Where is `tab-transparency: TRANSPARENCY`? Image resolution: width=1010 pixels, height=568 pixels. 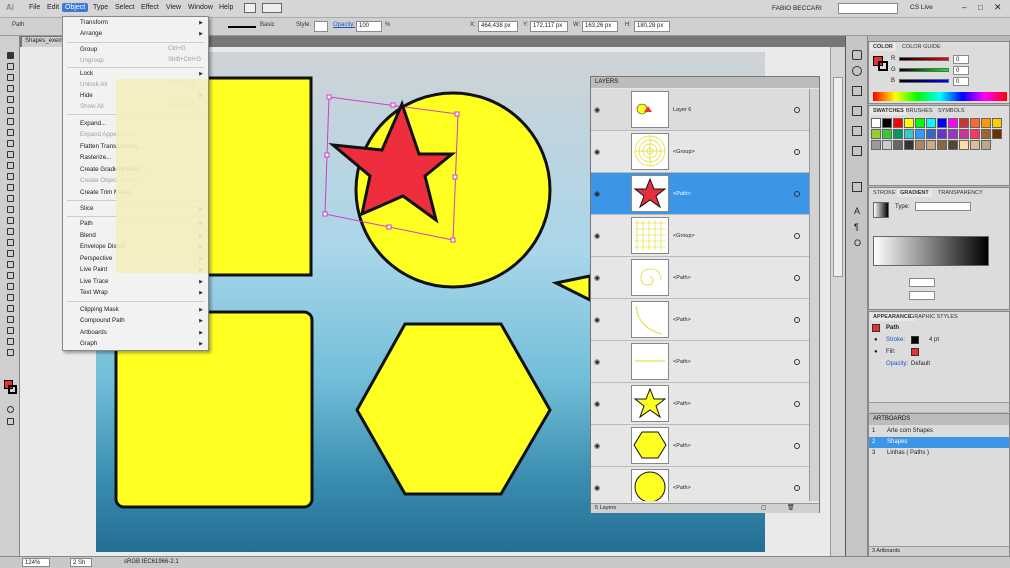
tab-transparency: TRANSPARENCY is located at coordinates (960, 193).